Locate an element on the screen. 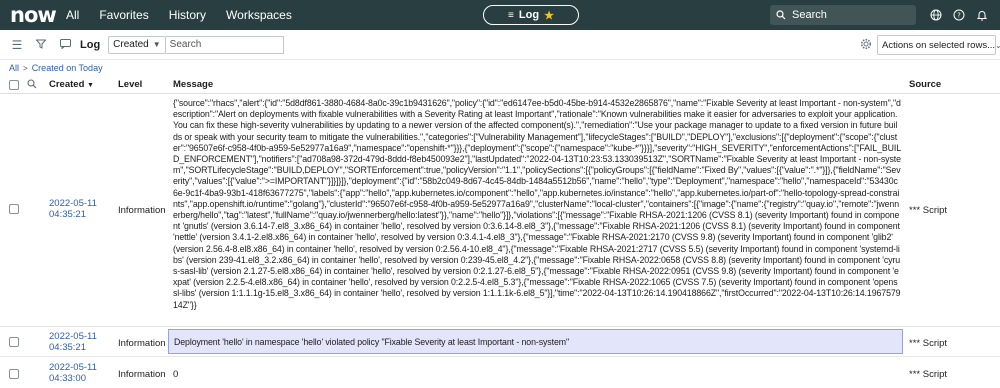 The height and width of the screenshot is (388, 1000). chevron-down-icon: ▼ is located at coordinates (156, 44).